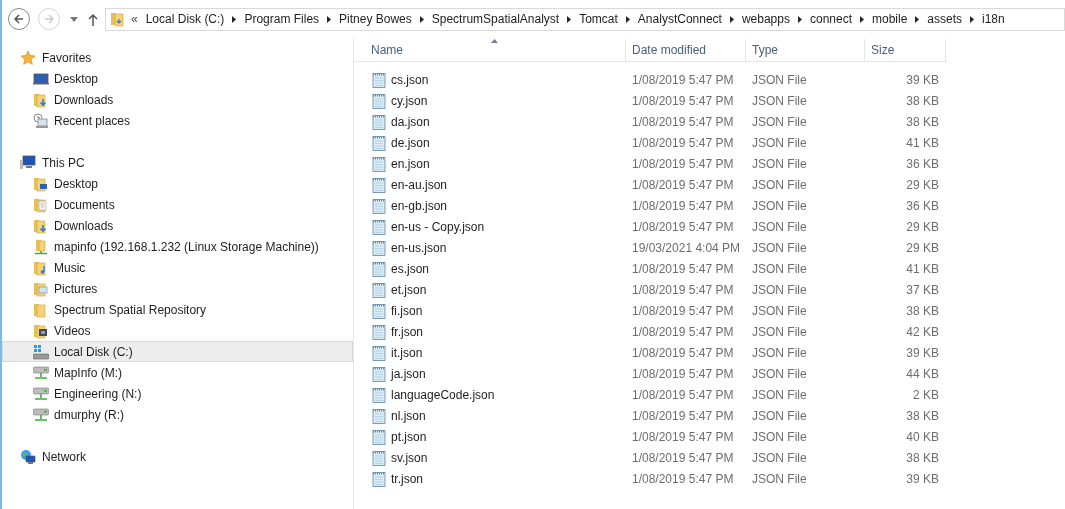 The height and width of the screenshot is (509, 1065). Describe the element at coordinates (177, 309) in the screenshot. I see `nav-item: Spectrum Spatial Repository` at that location.